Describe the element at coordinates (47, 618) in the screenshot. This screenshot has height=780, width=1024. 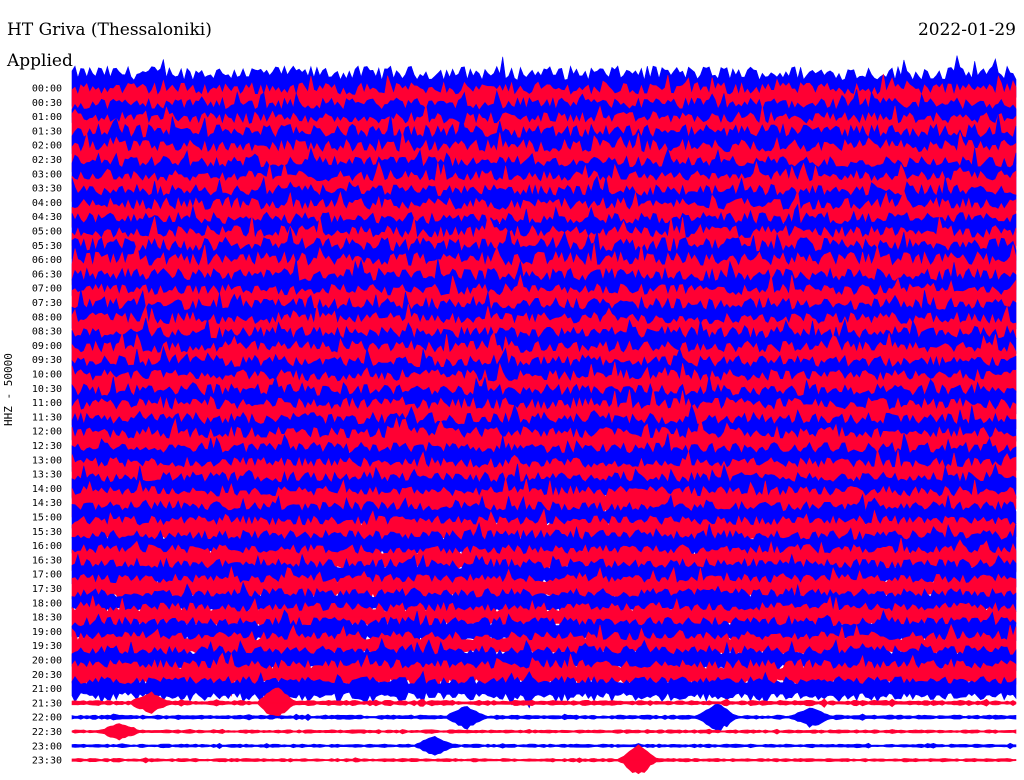
I see `time-tick-label: 18:30` at that location.